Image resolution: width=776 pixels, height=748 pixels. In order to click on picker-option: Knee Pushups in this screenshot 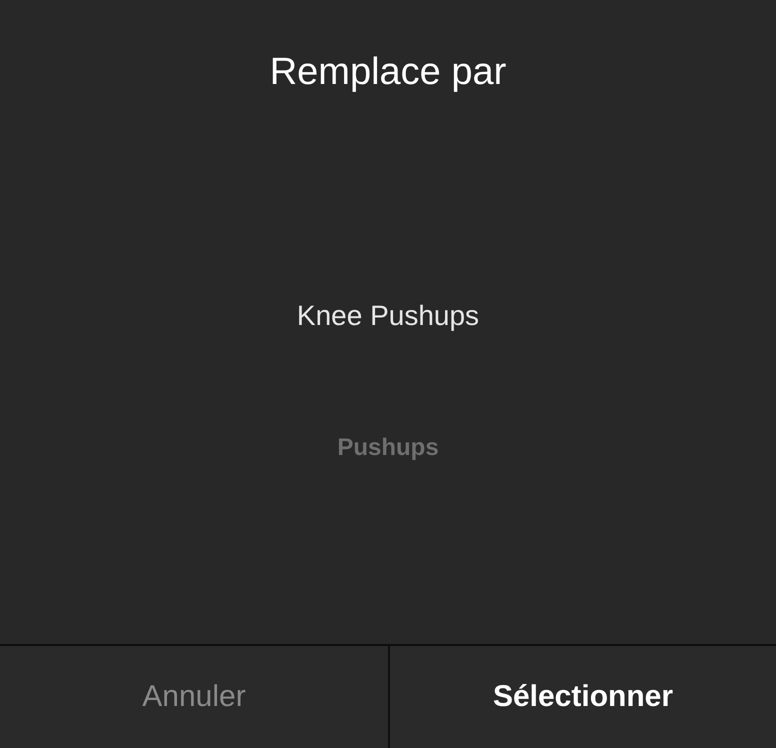, I will do `click(388, 316)`.